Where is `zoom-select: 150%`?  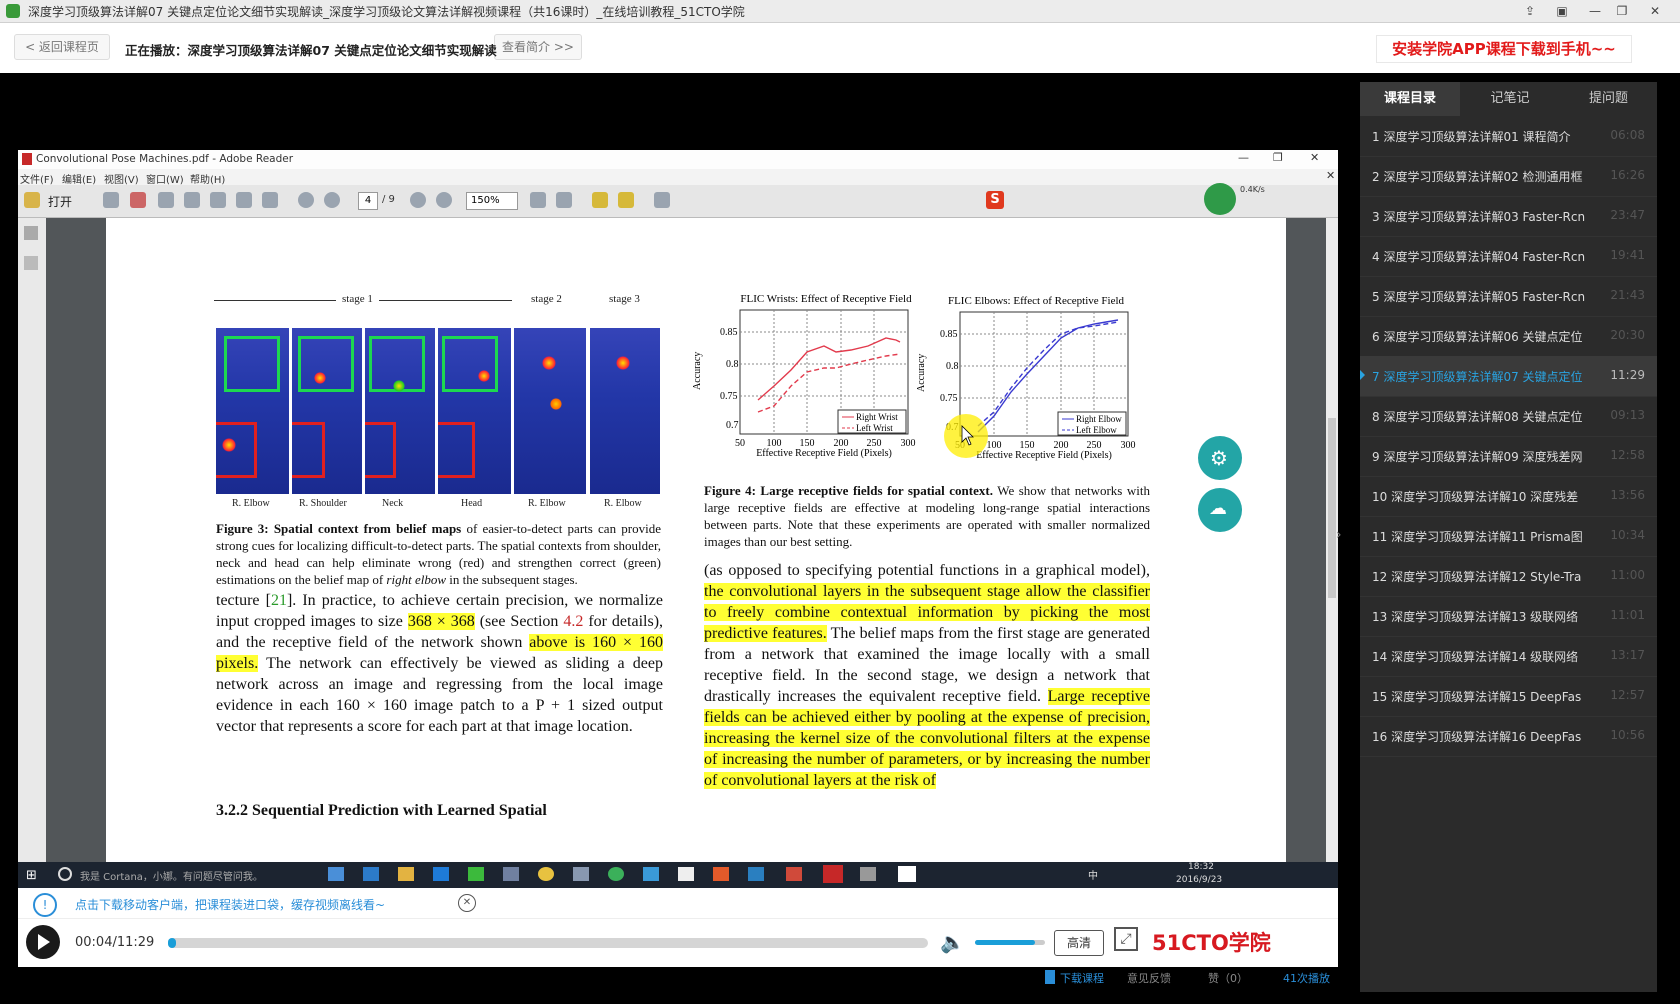
zoom-select: 150% is located at coordinates (492, 201).